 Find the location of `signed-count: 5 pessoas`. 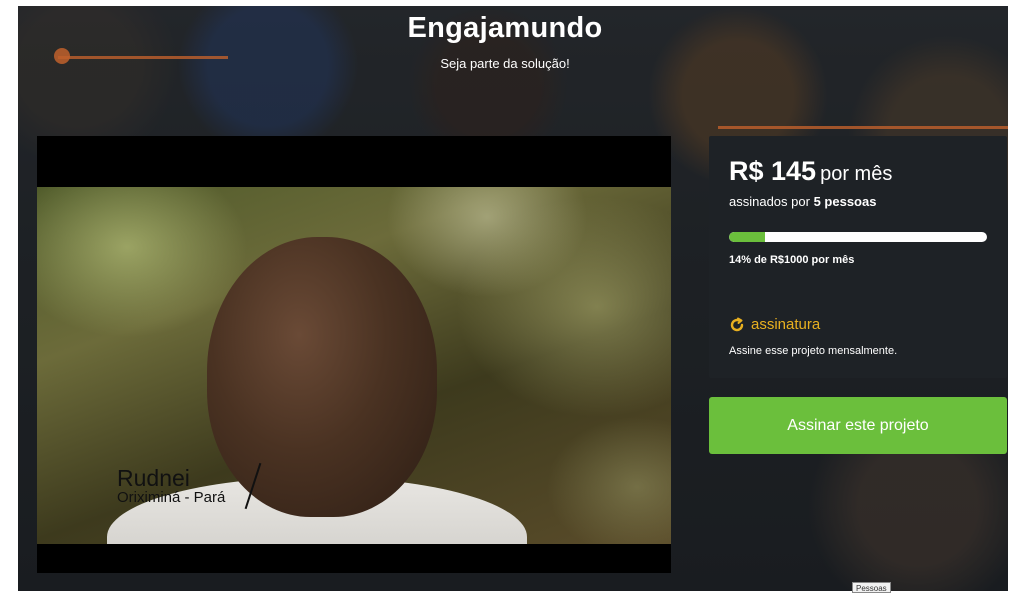

signed-count: 5 pessoas is located at coordinates (845, 201).